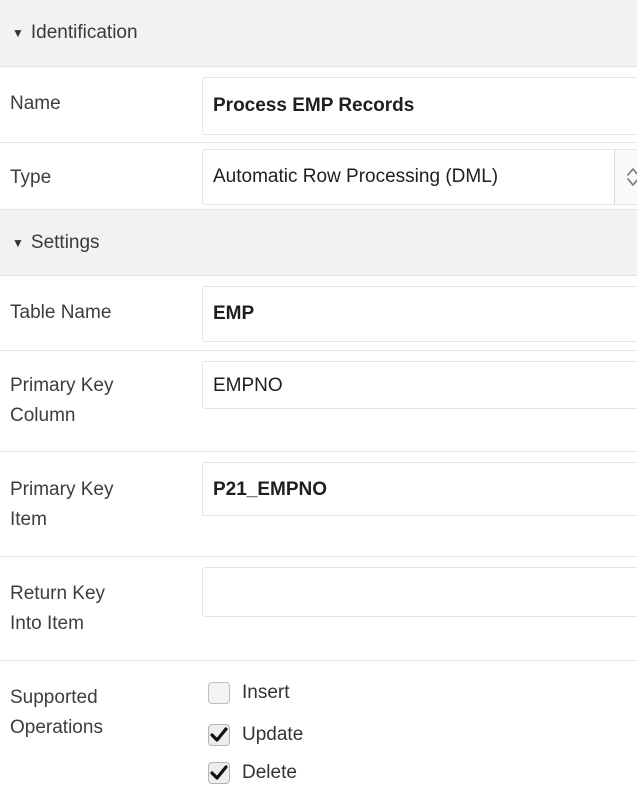 This screenshot has width=637, height=789. Describe the element at coordinates (419, 106) in the screenshot. I see `name-input: Process EMP Records` at that location.